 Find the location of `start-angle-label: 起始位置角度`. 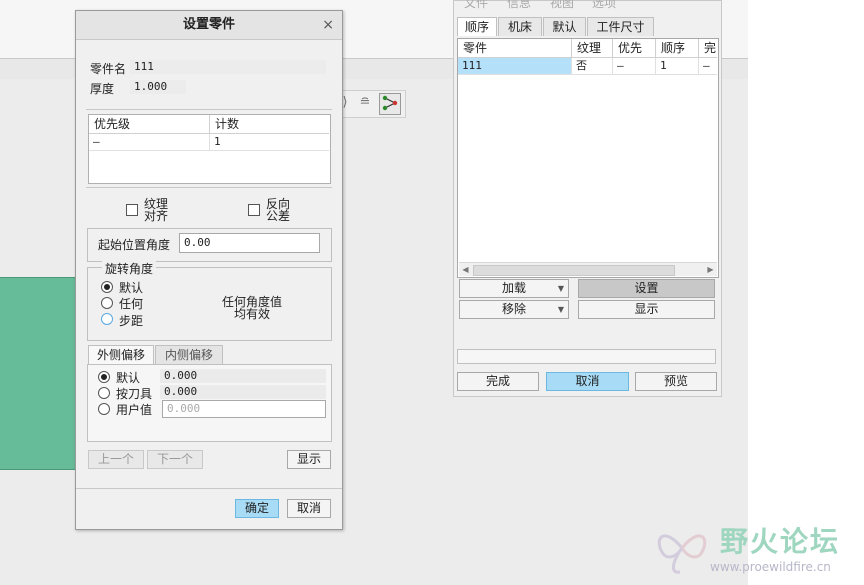

start-angle-label: 起始位置角度 is located at coordinates (134, 245).